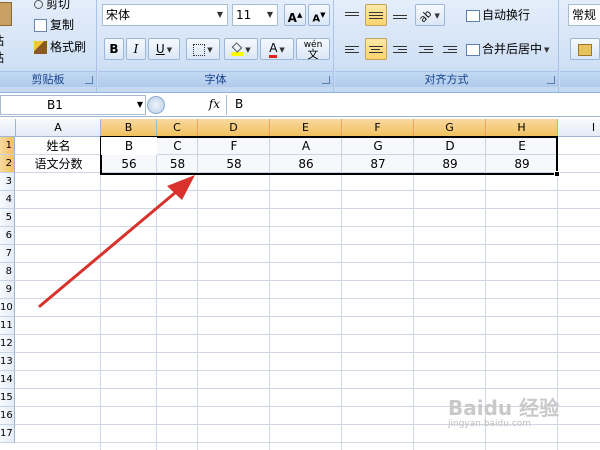 Image resolution: width=600 pixels, height=450 pixels. Describe the element at coordinates (114, 49) in the screenshot. I see `bold-button: B` at that location.